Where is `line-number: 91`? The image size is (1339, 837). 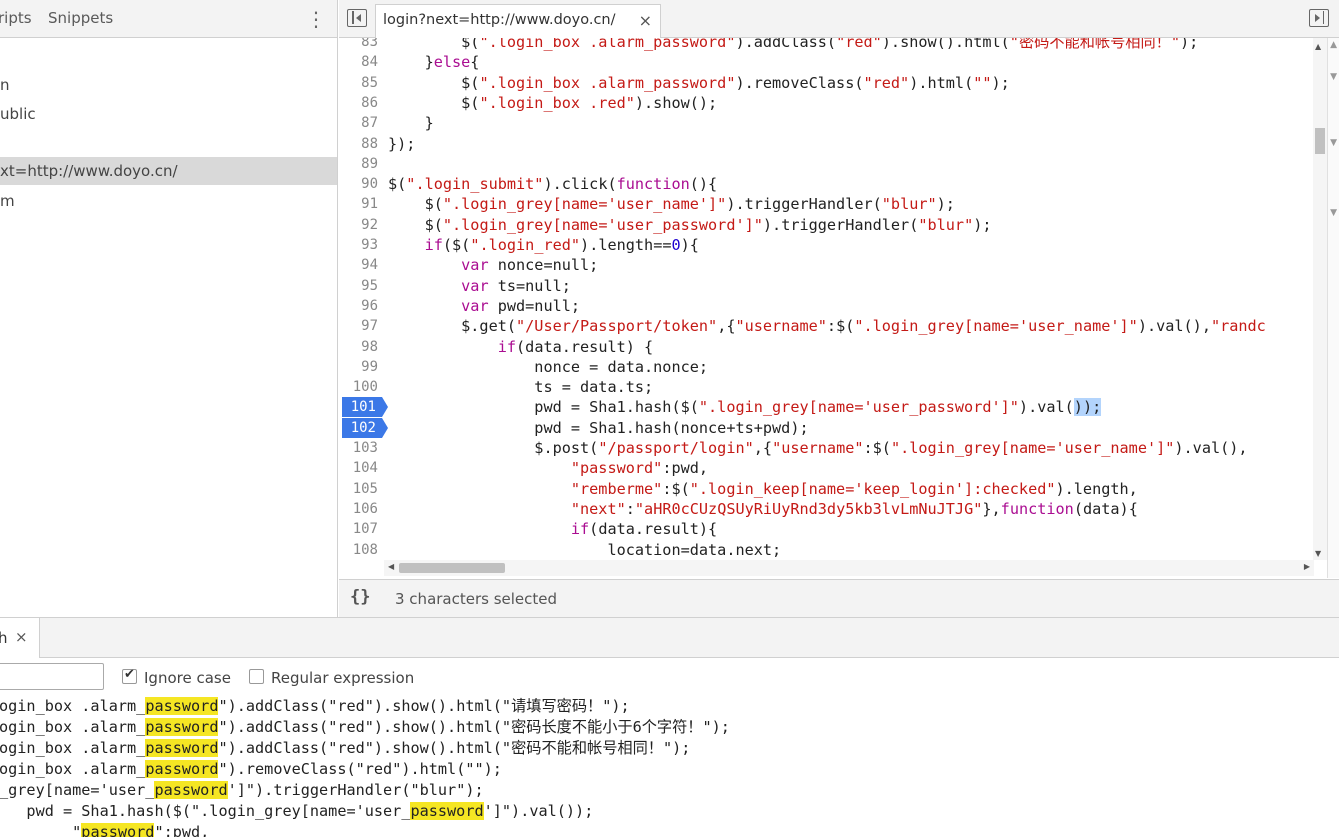 line-number: 91 is located at coordinates (361, 204).